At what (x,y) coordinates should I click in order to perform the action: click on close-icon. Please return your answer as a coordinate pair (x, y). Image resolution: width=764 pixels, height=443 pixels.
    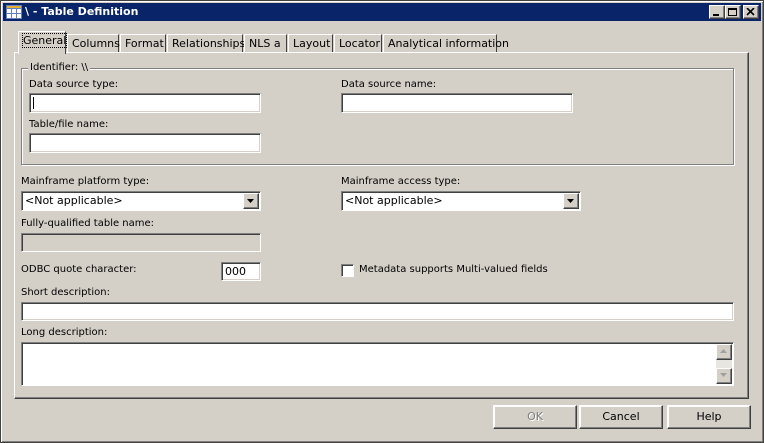
    Looking at the image, I should click on (750, 12).